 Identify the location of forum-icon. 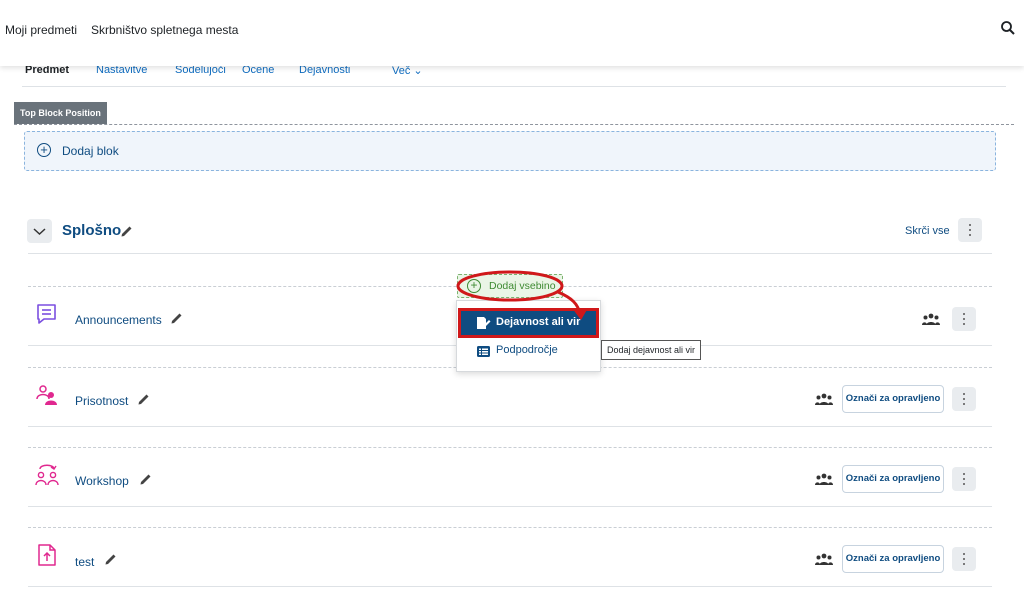
(46, 314).